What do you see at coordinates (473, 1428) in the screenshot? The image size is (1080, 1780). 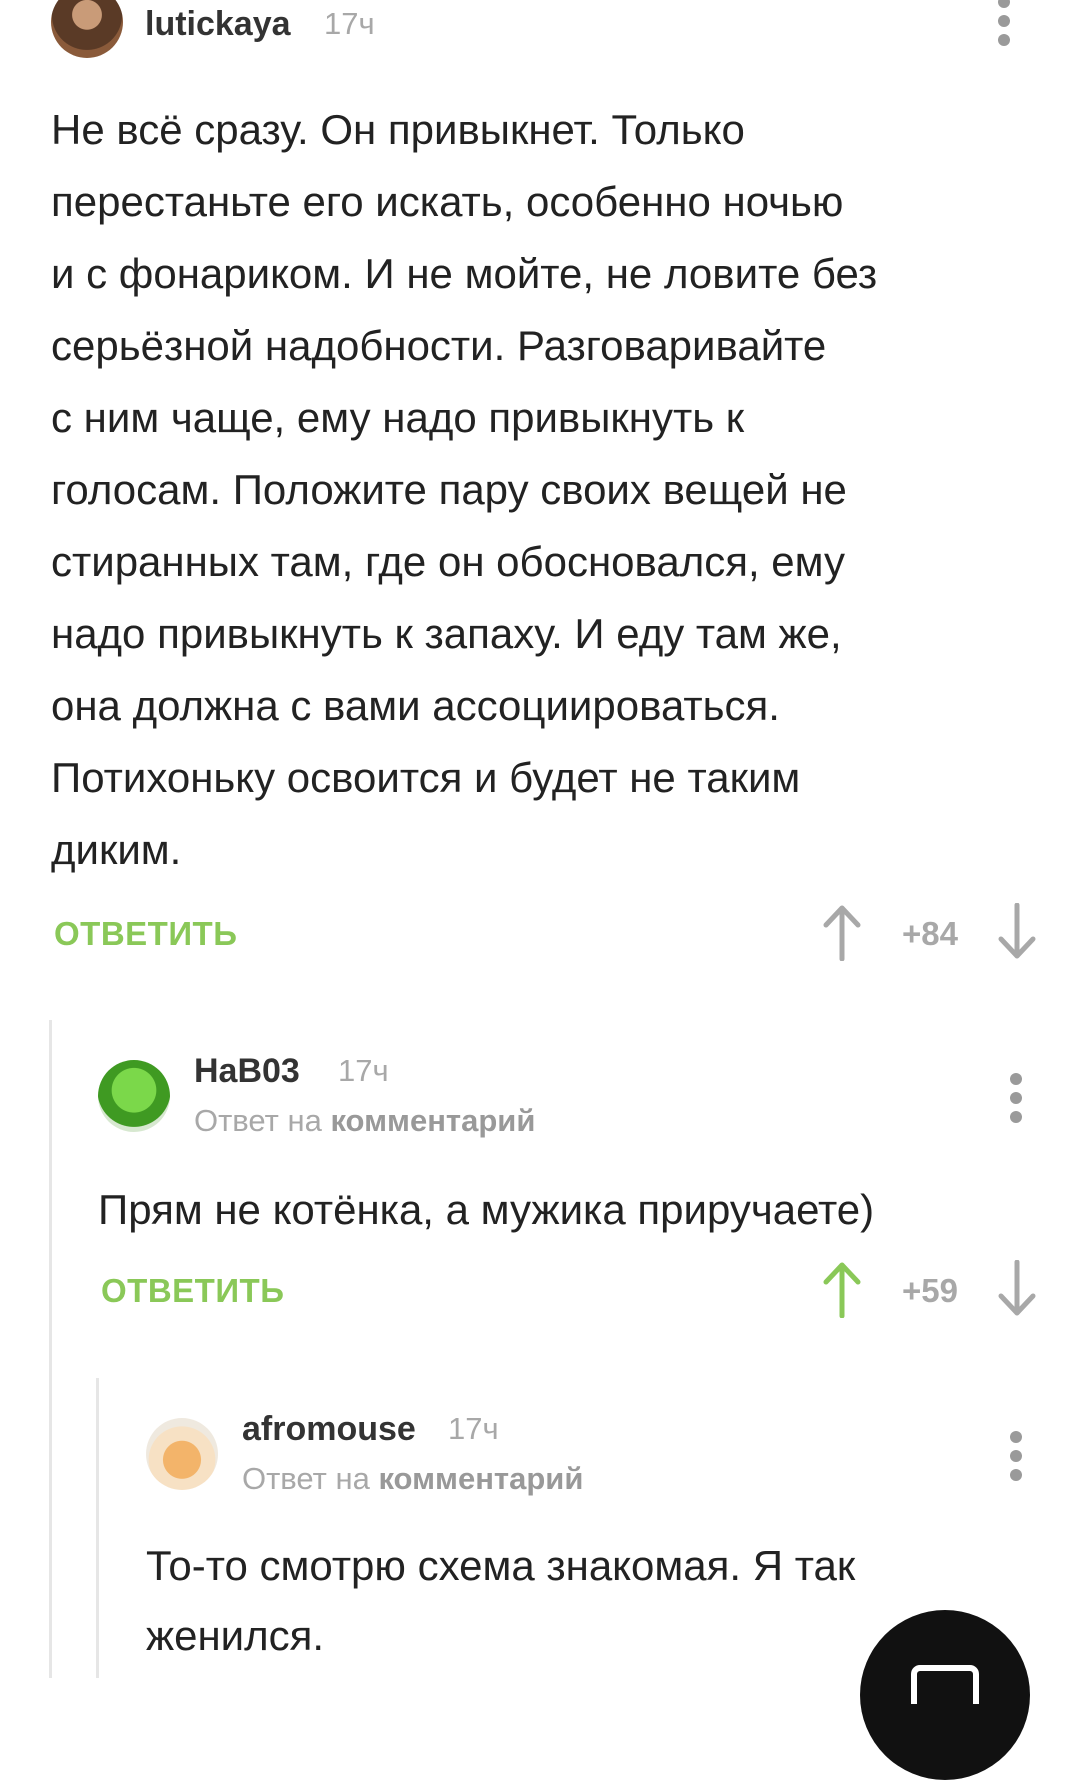 I see `comment-time: 17ч` at bounding box center [473, 1428].